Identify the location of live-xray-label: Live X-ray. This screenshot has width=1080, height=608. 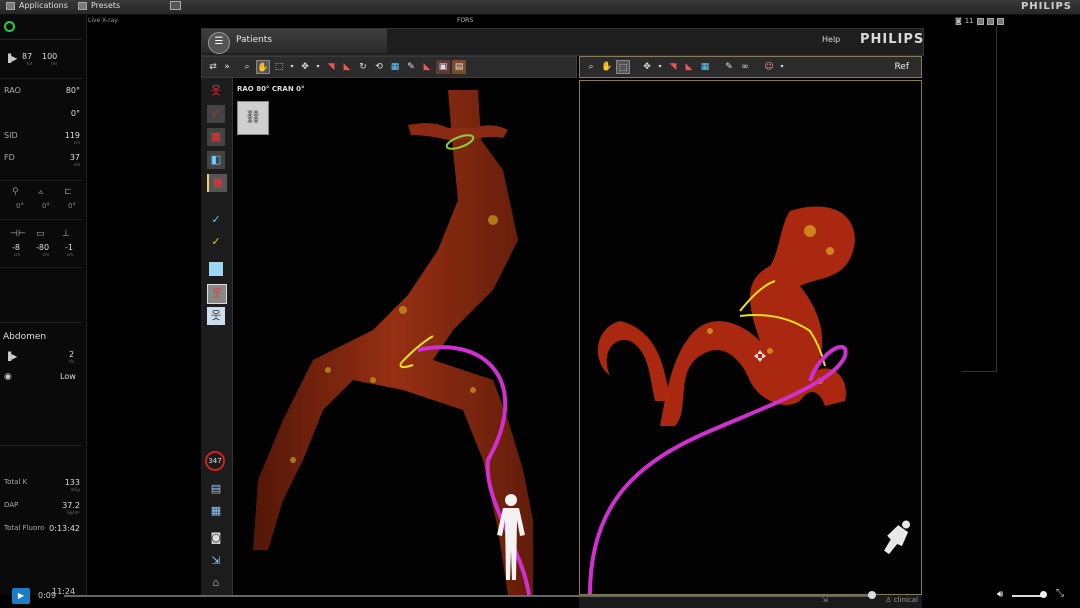
(103, 20).